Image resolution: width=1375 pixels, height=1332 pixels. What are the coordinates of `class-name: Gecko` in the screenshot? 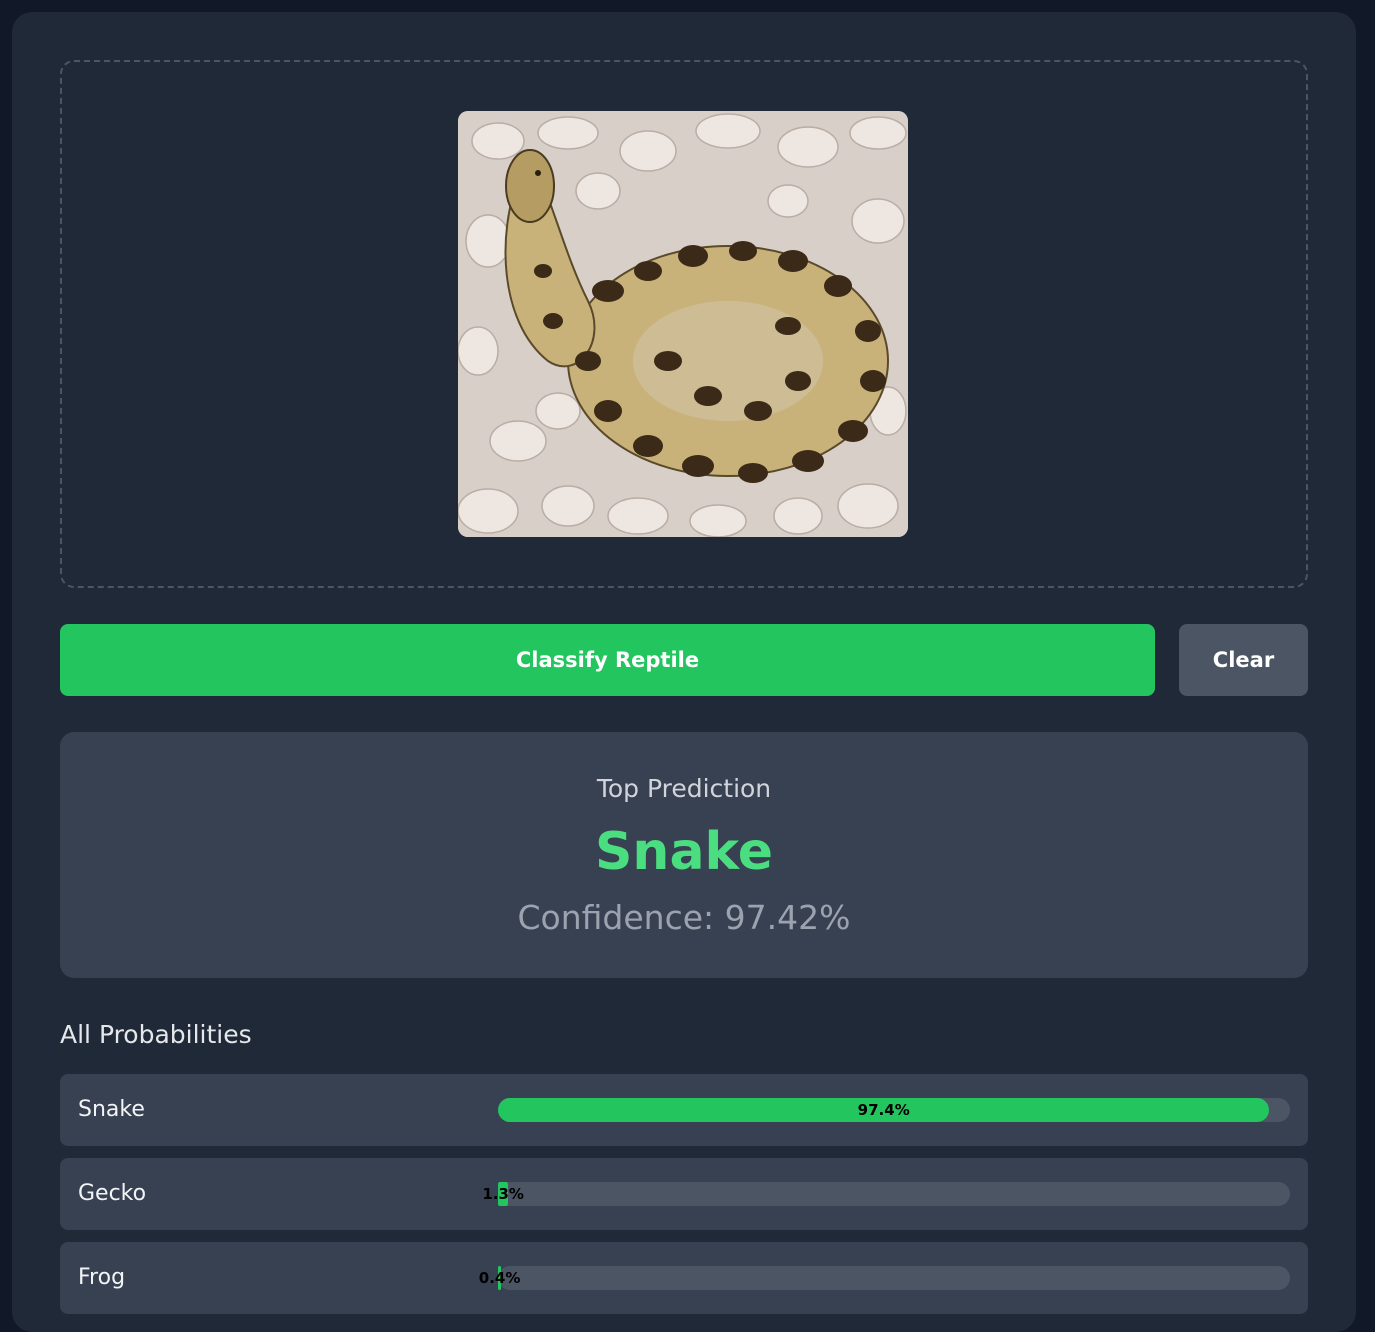 It's located at (112, 1193).